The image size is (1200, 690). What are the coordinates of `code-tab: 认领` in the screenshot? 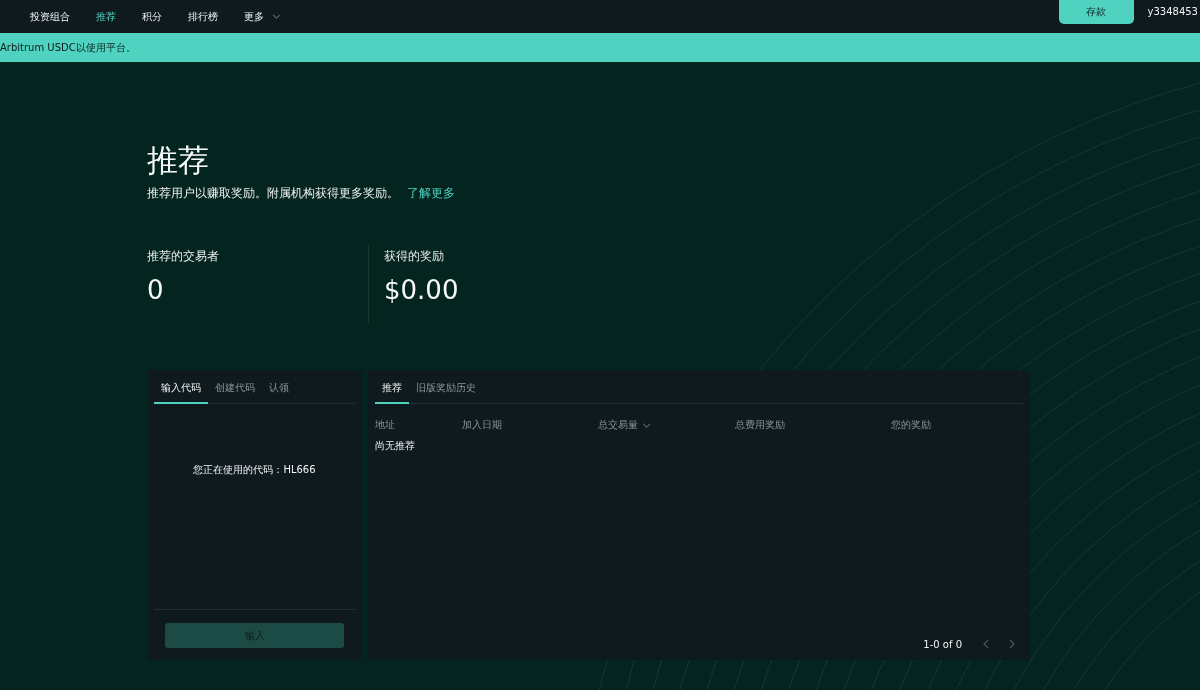 It's located at (279, 392).